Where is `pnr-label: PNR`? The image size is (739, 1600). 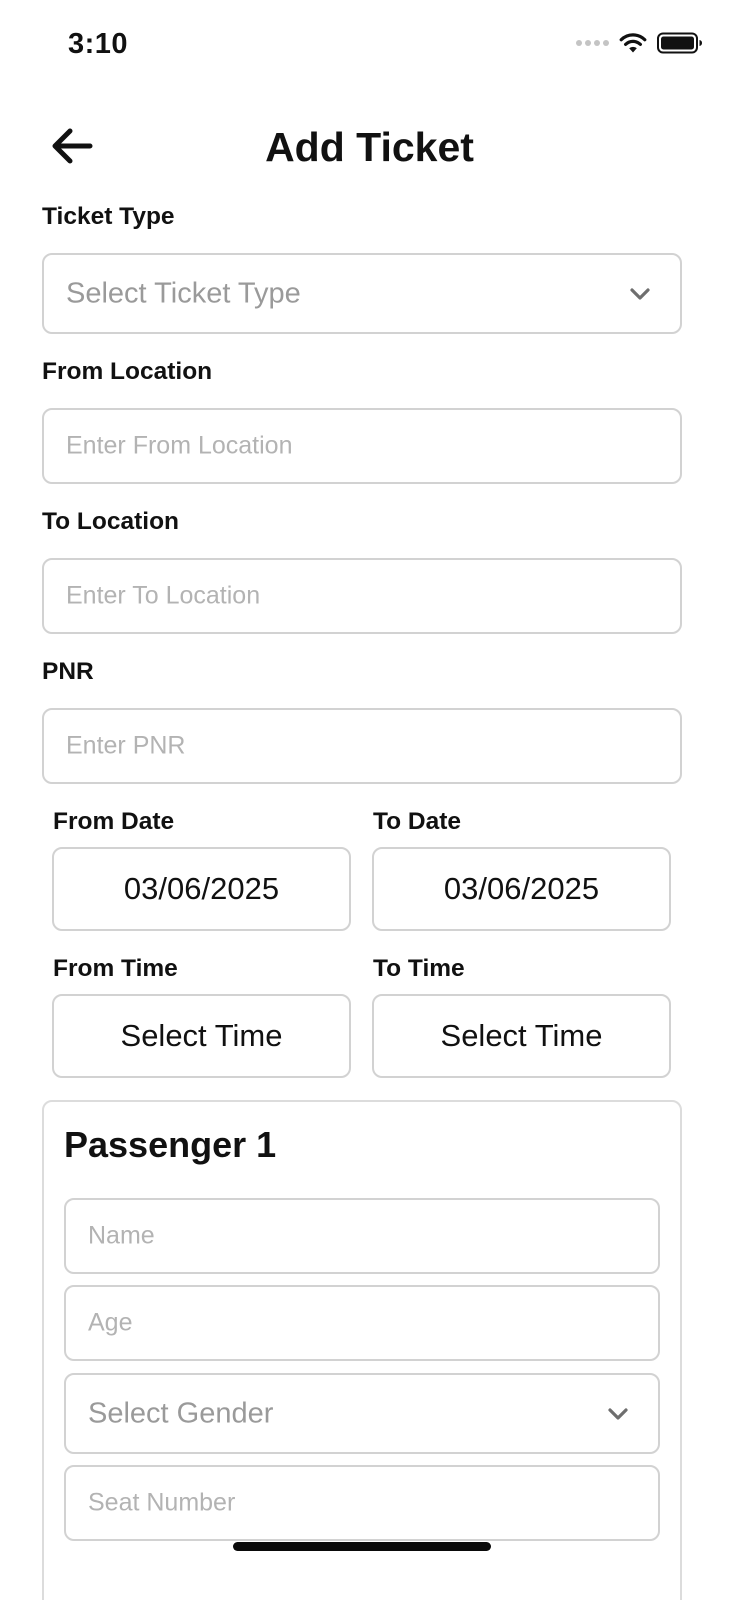
pnr-label: PNR is located at coordinates (68, 671).